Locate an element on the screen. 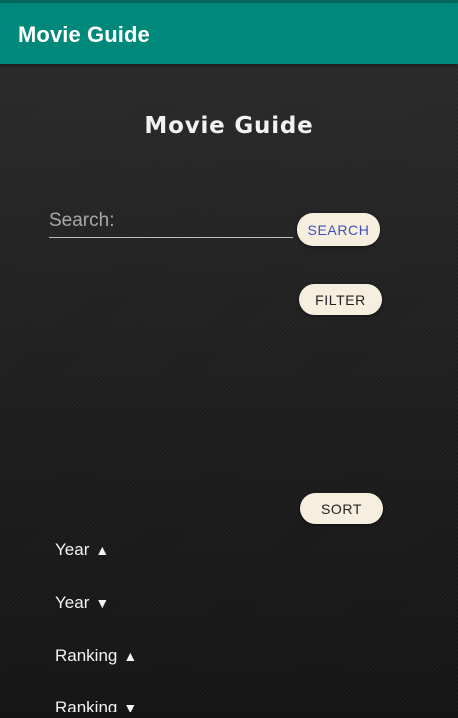 This screenshot has height=718, width=458. search-input is located at coordinates (171, 223).